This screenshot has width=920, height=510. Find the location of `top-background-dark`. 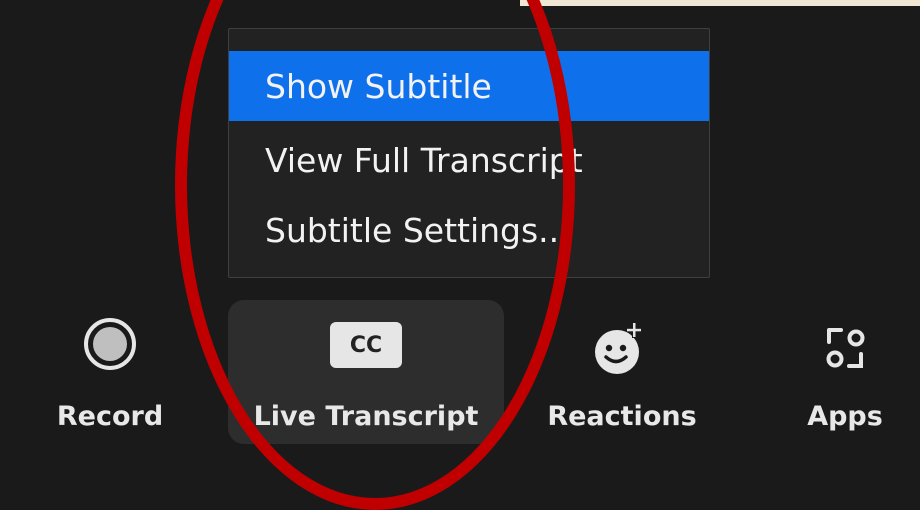

top-background-dark is located at coordinates (260, 3).